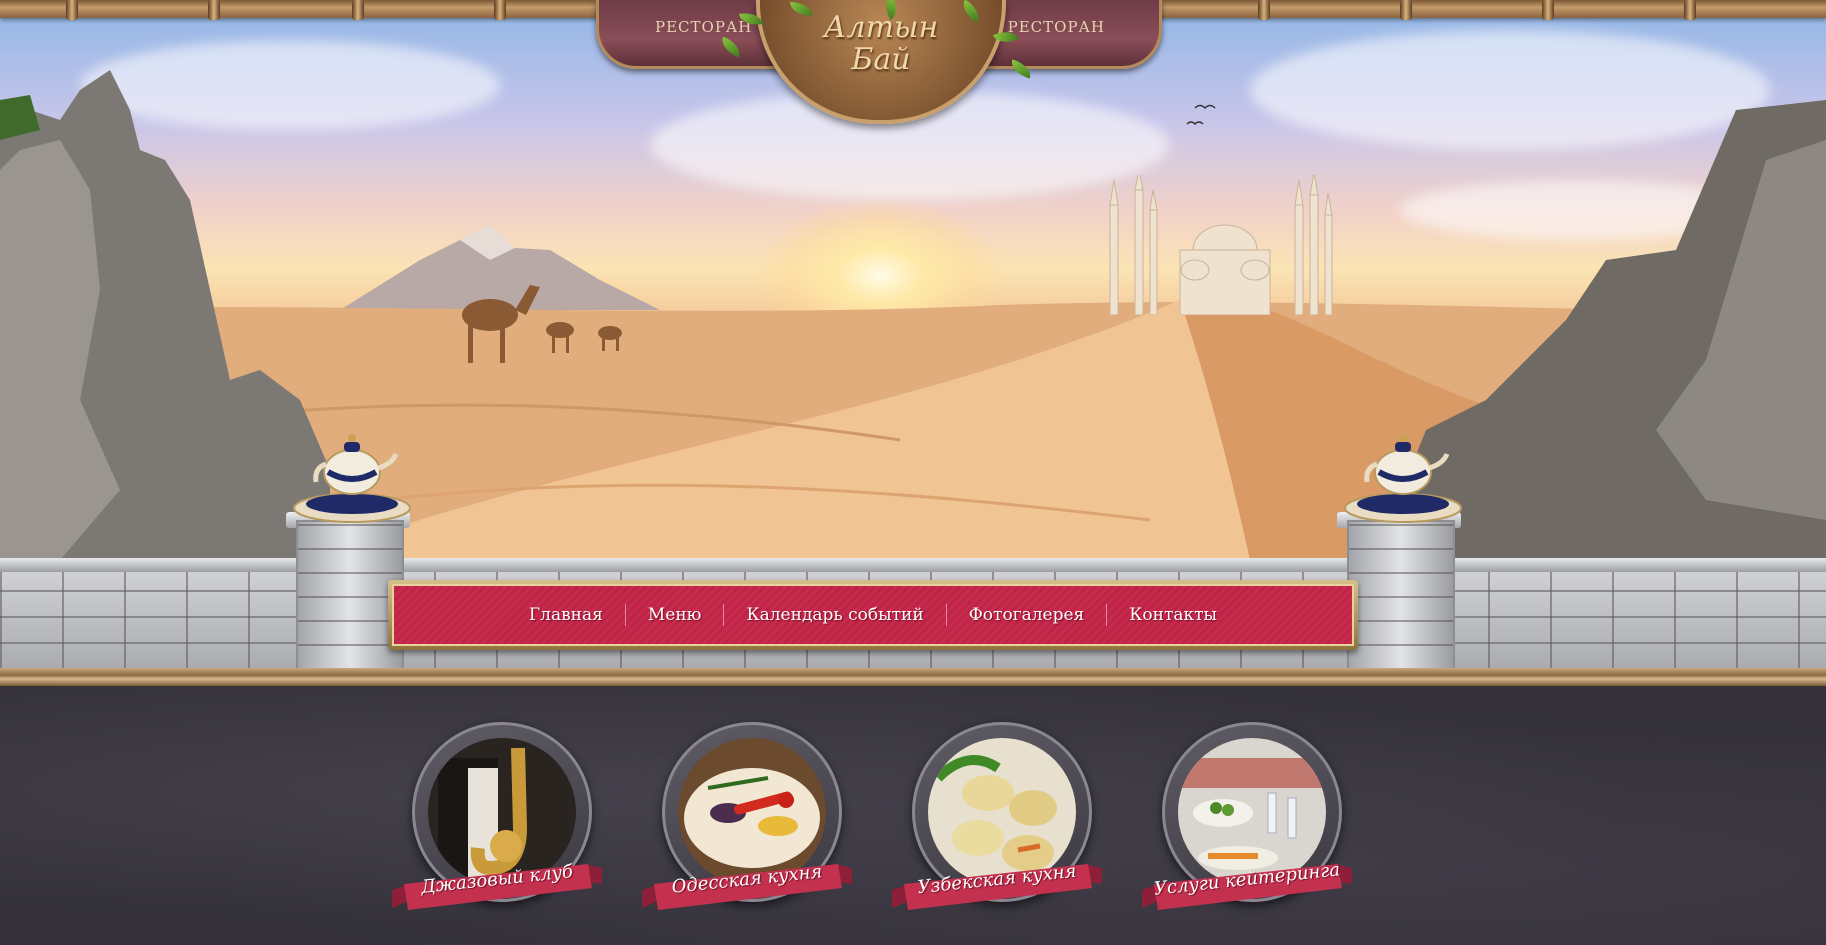 This screenshot has width=1826, height=945. What do you see at coordinates (566, 615) in the screenshot?
I see `nav-item-home: Главная` at bounding box center [566, 615].